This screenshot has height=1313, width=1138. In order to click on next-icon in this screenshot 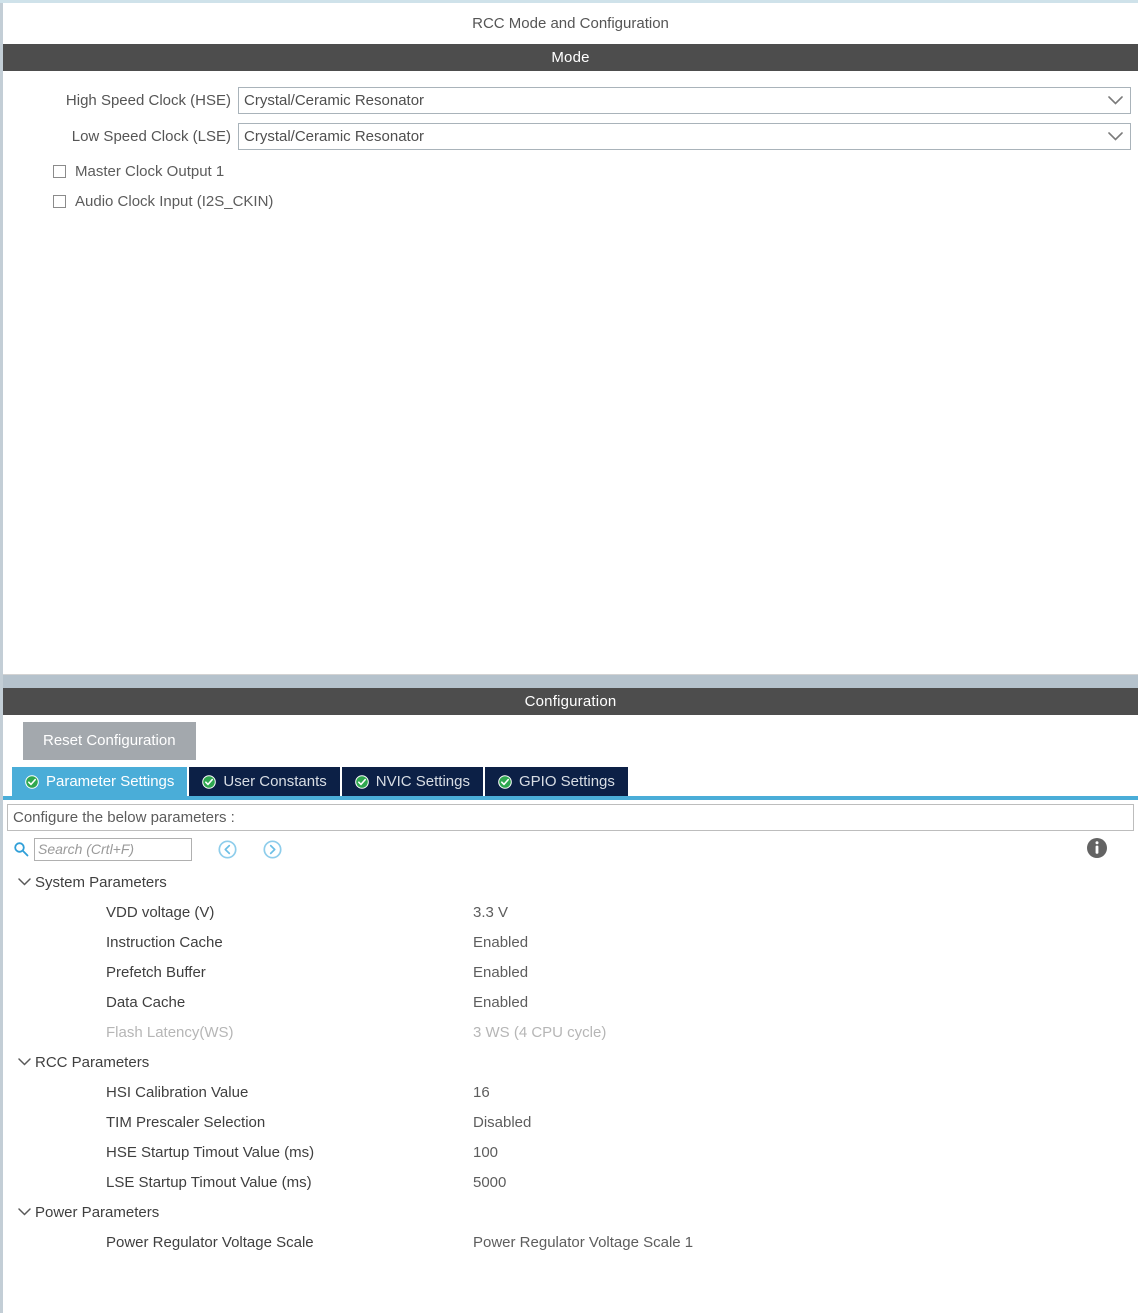, I will do `click(272, 849)`.